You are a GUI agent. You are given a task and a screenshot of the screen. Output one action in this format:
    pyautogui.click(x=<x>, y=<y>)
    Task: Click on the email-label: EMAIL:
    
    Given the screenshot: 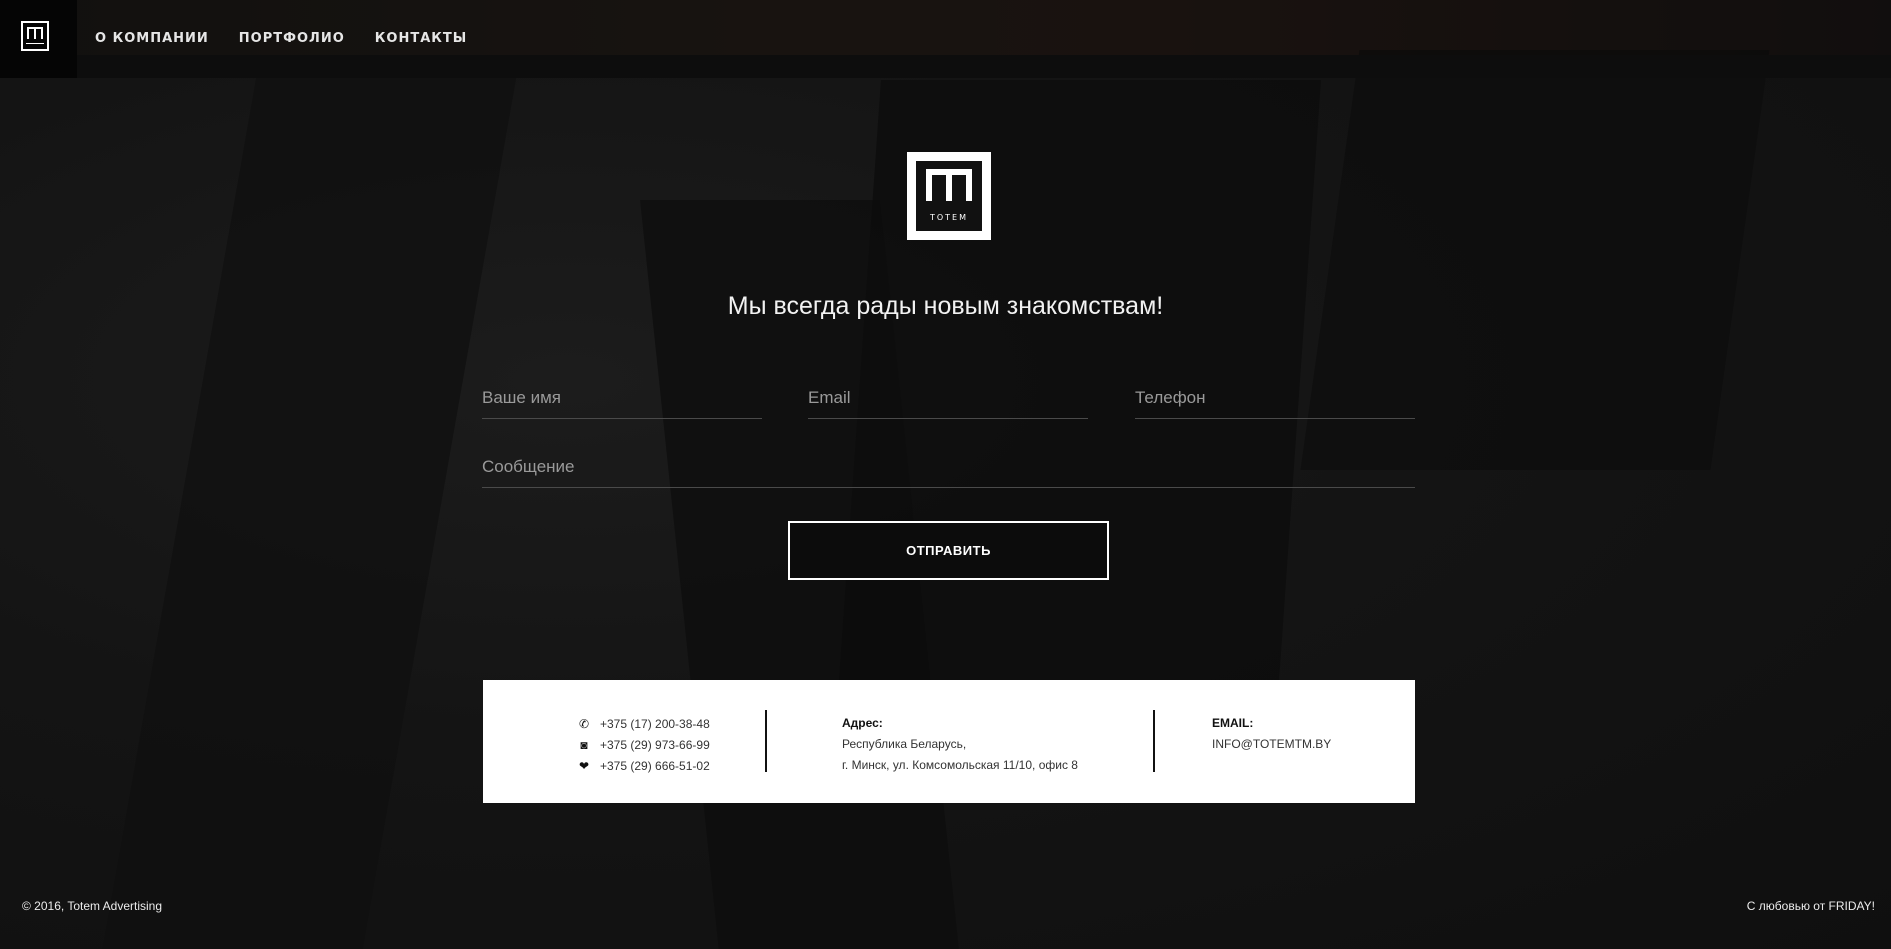 What is the action you would take?
    pyautogui.click(x=1233, y=723)
    